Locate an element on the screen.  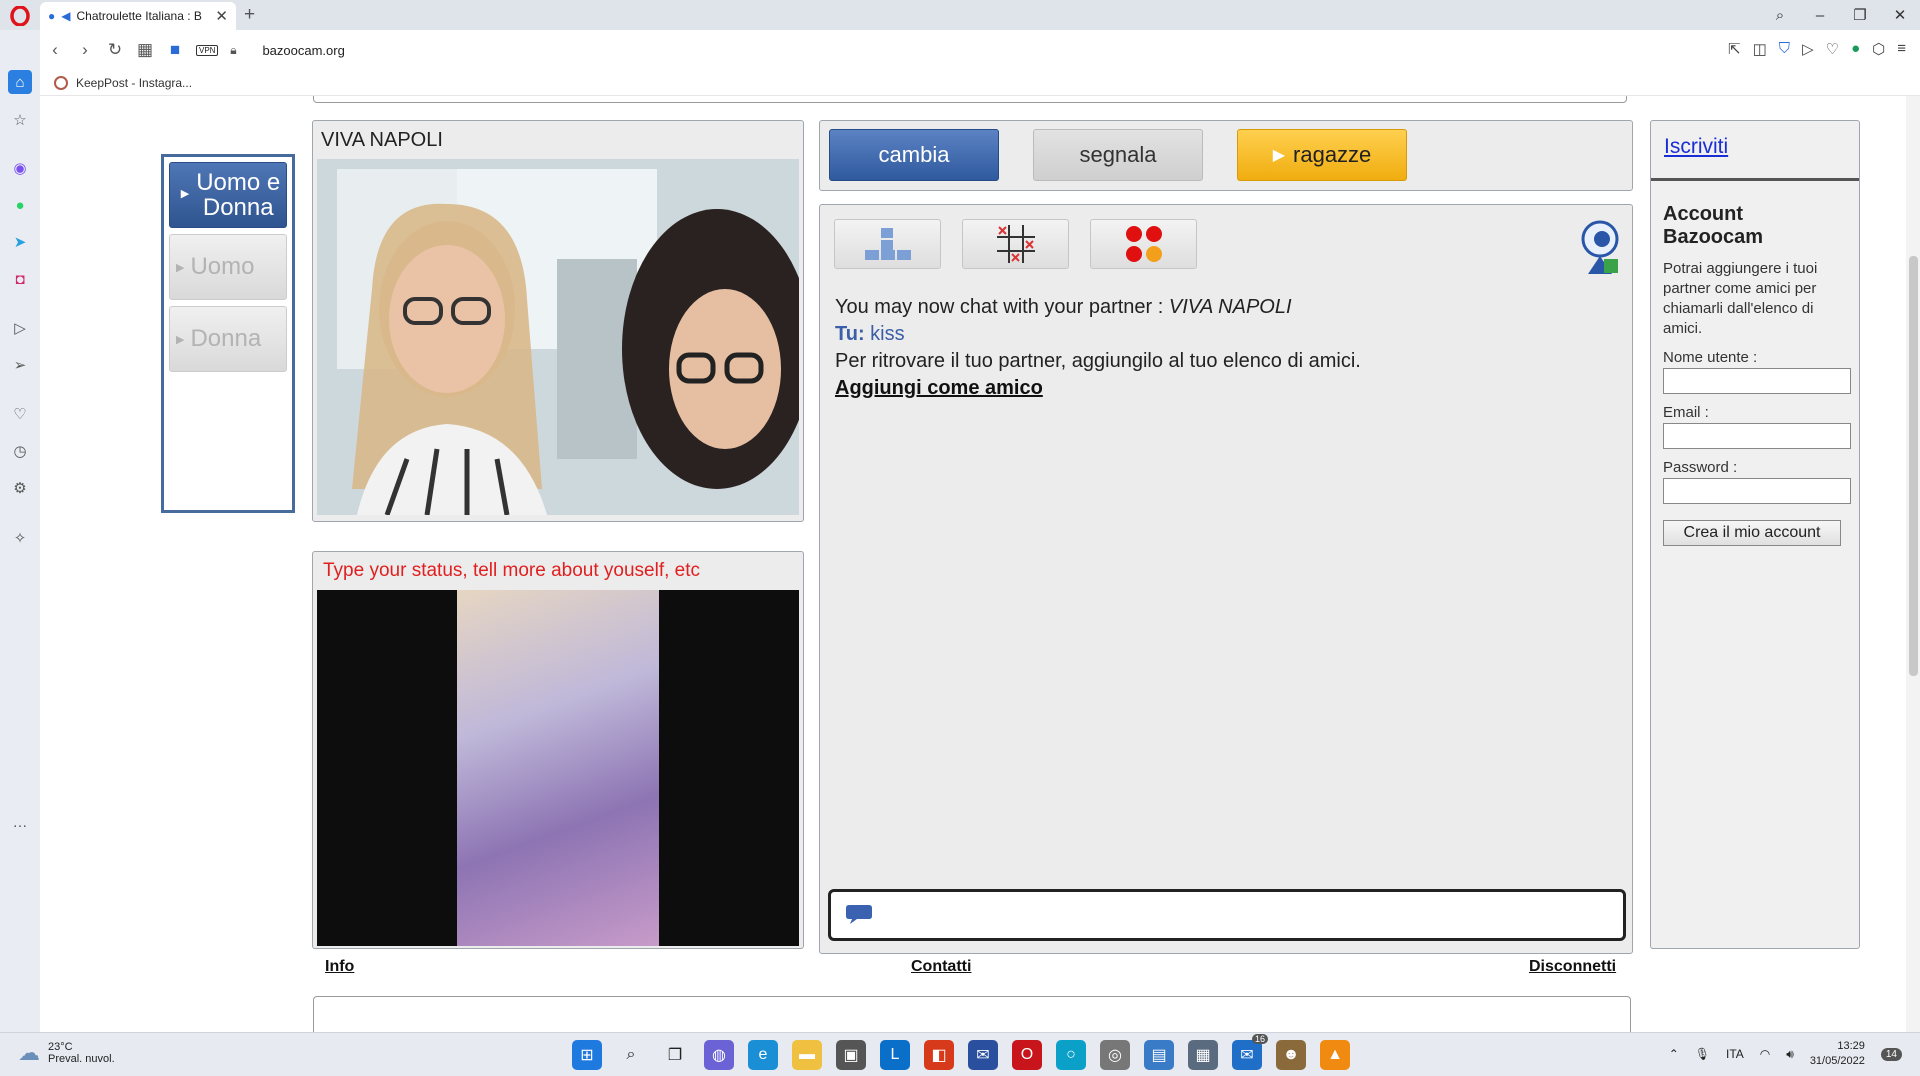
game-connect4-button is located at coordinates (887, 244).